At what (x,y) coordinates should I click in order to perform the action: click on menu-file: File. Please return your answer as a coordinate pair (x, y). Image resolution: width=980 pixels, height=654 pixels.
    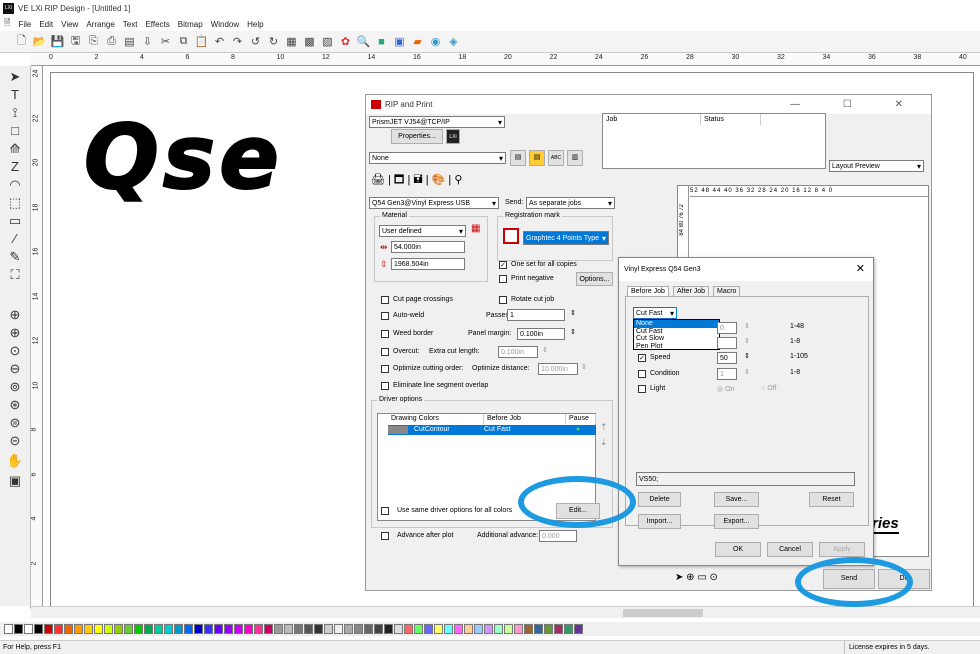
    Looking at the image, I should click on (24, 24).